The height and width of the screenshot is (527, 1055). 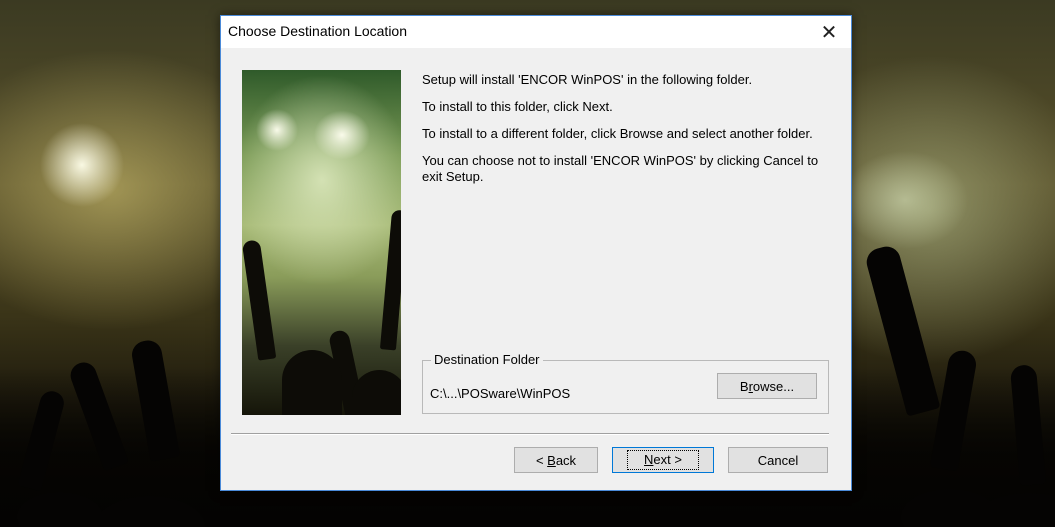 What do you see at coordinates (321, 242) in the screenshot?
I see `setup-banner-image` at bounding box center [321, 242].